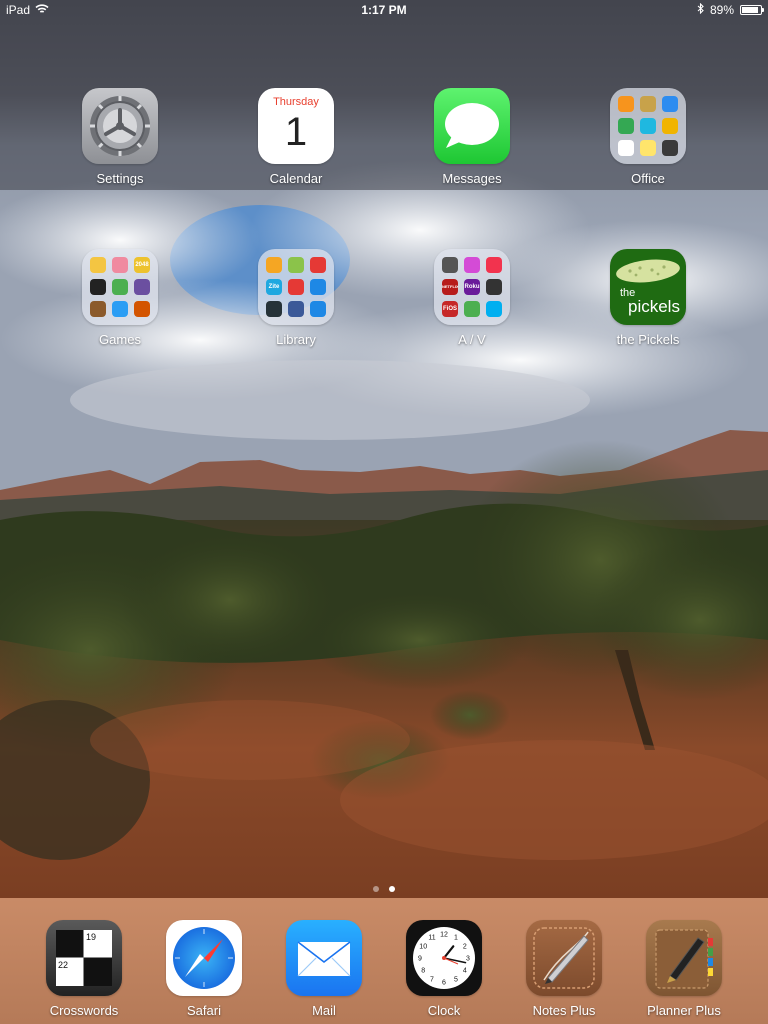  I want to click on app-label: Messages, so click(472, 178).